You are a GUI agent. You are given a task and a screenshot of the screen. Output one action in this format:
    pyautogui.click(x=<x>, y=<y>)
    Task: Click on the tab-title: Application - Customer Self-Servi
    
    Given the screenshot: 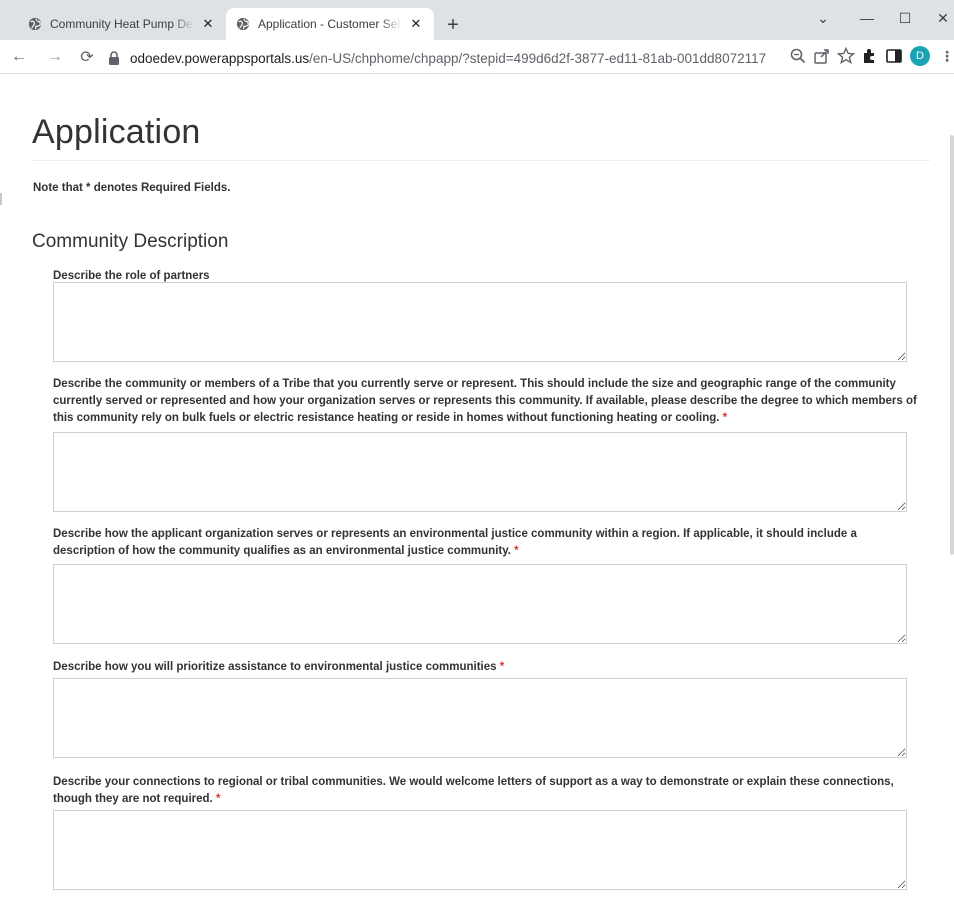 What is the action you would take?
    pyautogui.click(x=330, y=24)
    